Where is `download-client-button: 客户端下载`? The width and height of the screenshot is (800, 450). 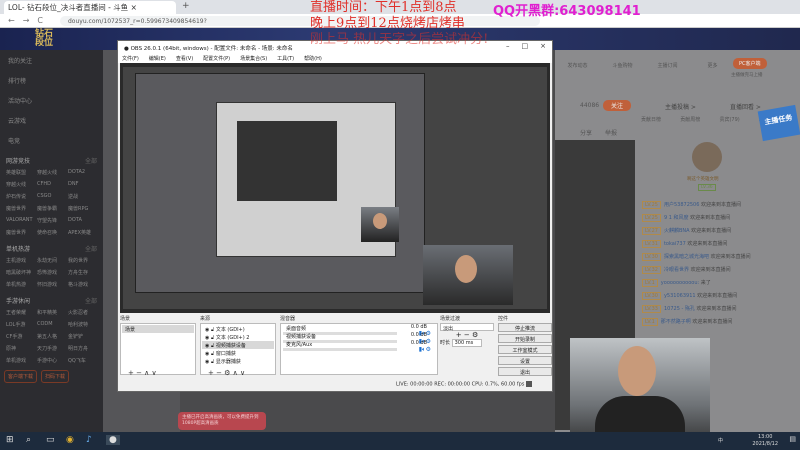 download-client-button: 客户端下载 is located at coordinates (21, 376).